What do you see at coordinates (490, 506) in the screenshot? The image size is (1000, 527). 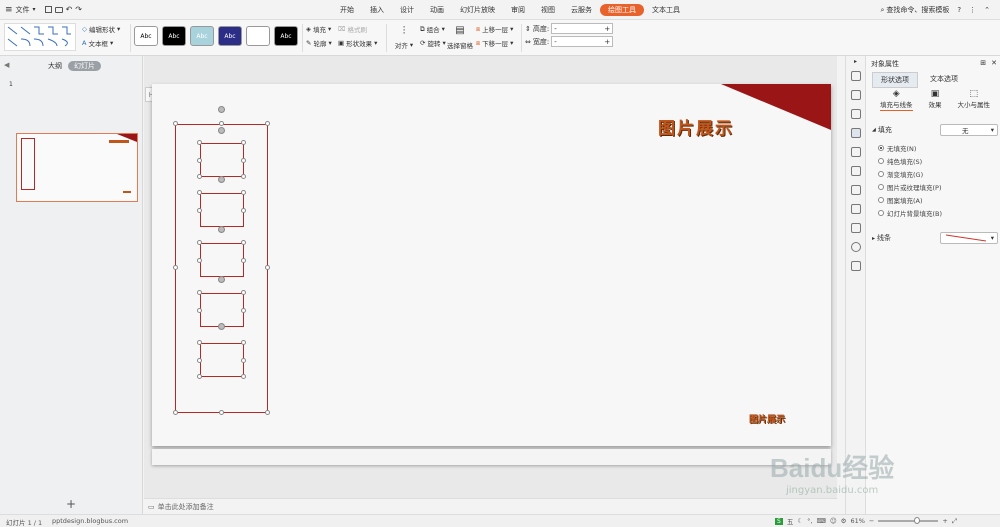 I see `notes-bar: ▭ 单击此处添加备注` at bounding box center [490, 506].